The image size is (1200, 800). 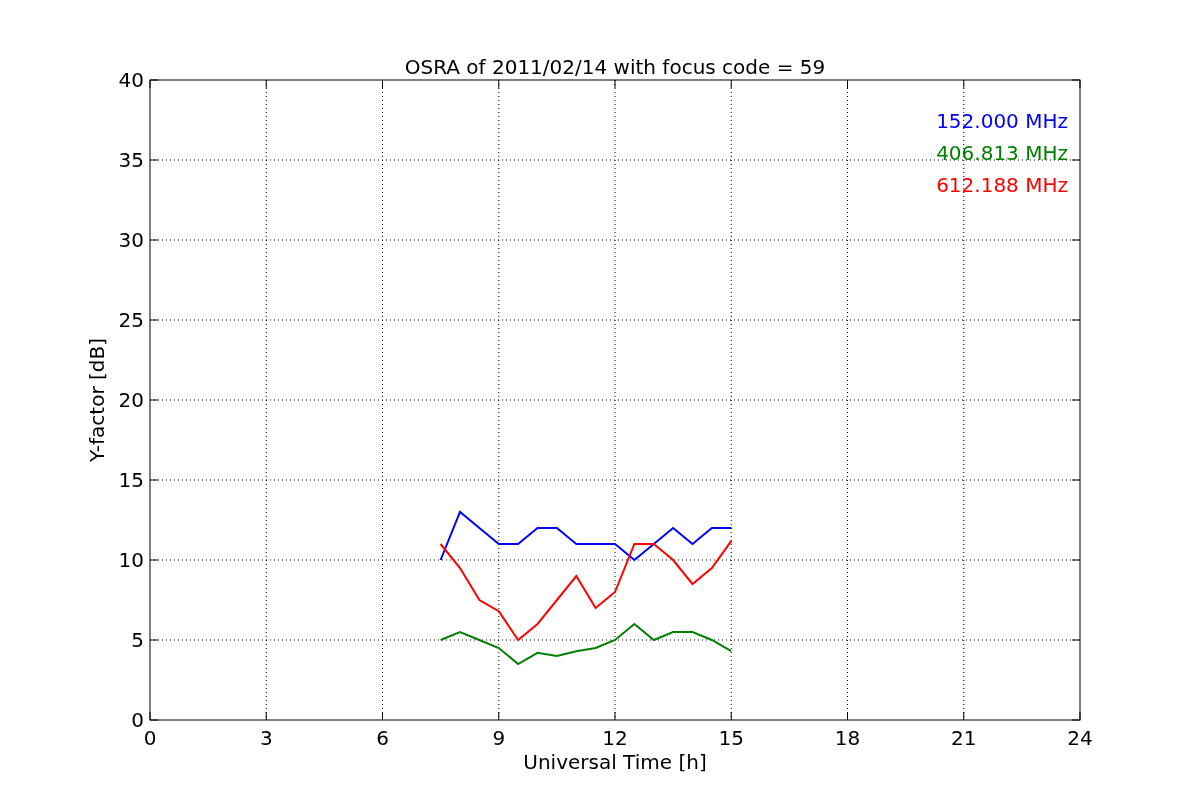 I want to click on x-tick-label: 15, so click(x=731, y=738).